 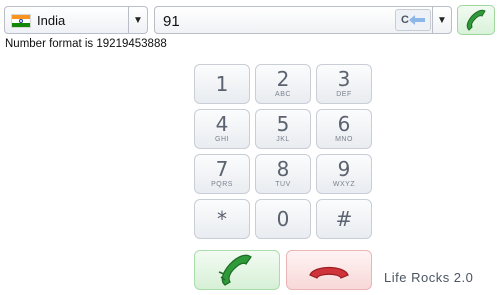 I want to click on key-digit: 0, so click(x=283, y=219).